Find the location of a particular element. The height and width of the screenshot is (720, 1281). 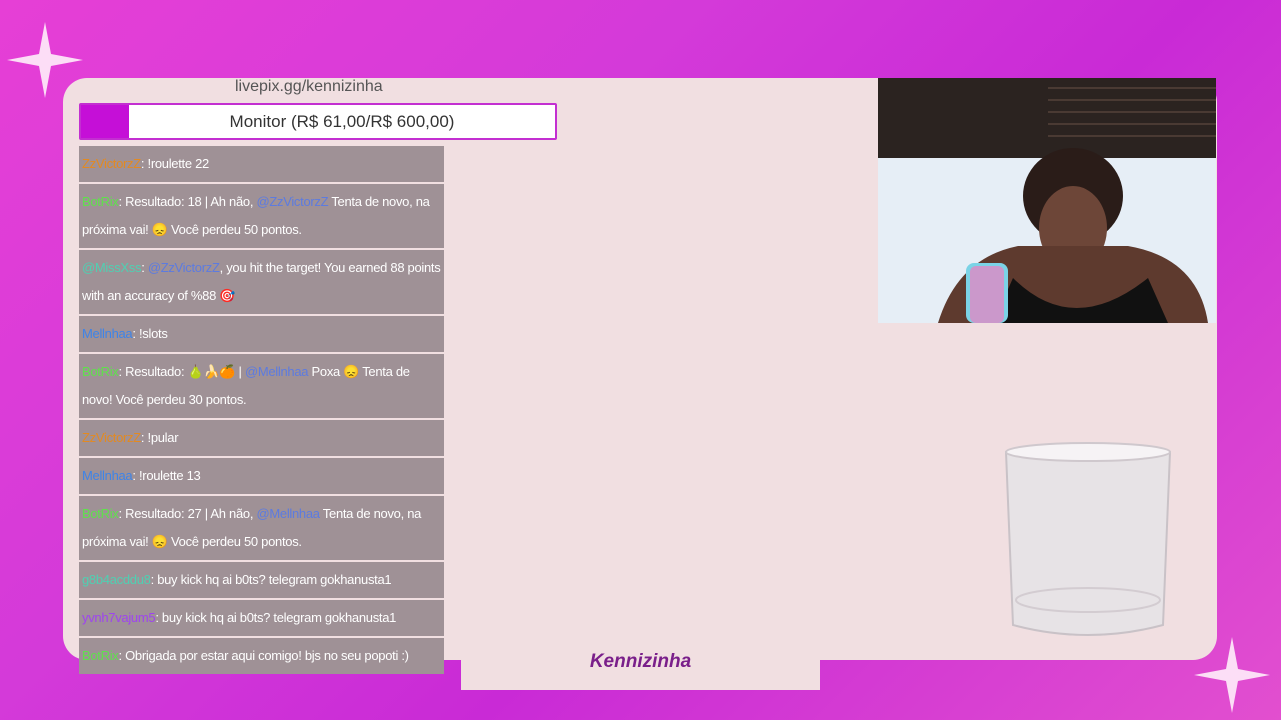

chat-text: : !pular is located at coordinates (159, 437).